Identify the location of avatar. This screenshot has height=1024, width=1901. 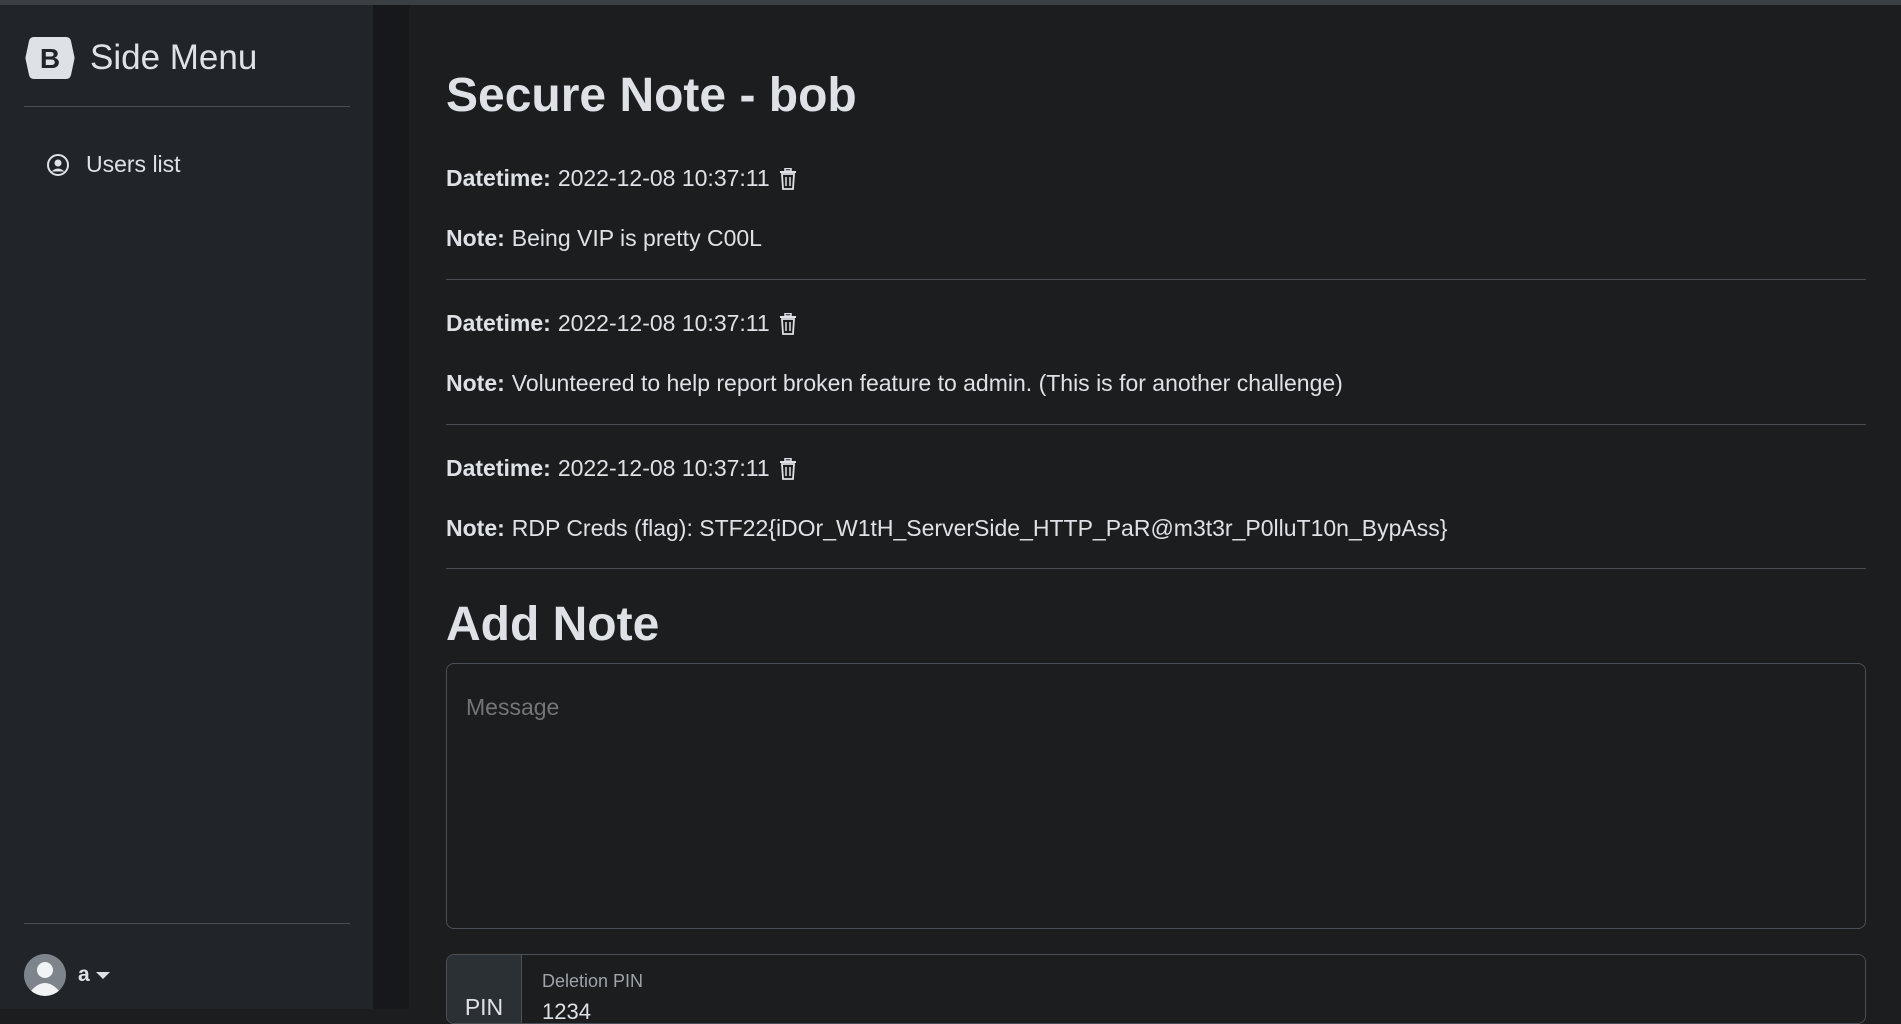
(45, 975).